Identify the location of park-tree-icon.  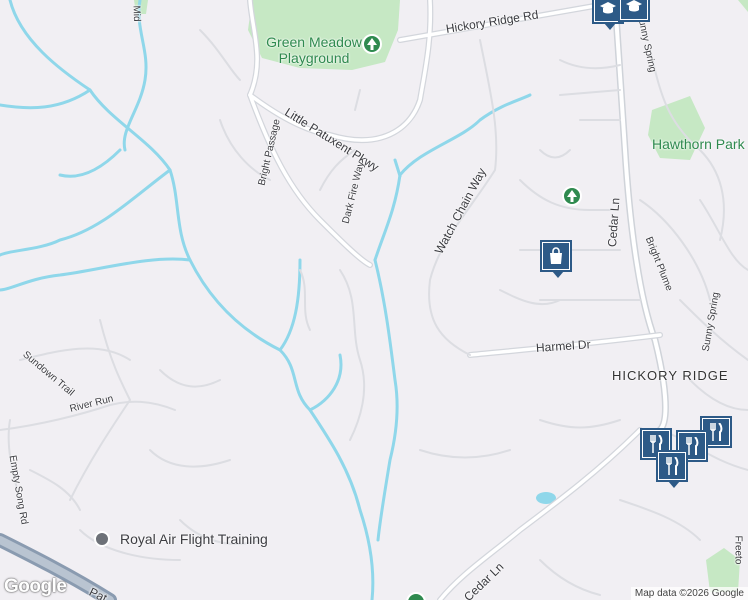
(372, 44).